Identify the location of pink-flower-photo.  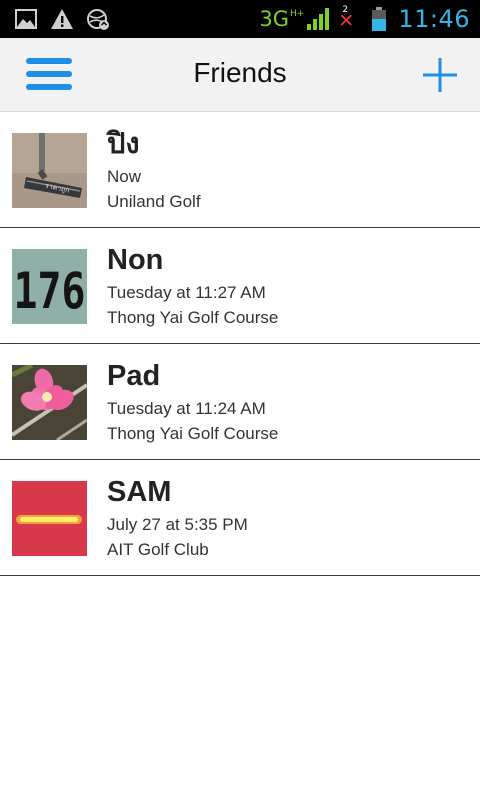
(49, 402).